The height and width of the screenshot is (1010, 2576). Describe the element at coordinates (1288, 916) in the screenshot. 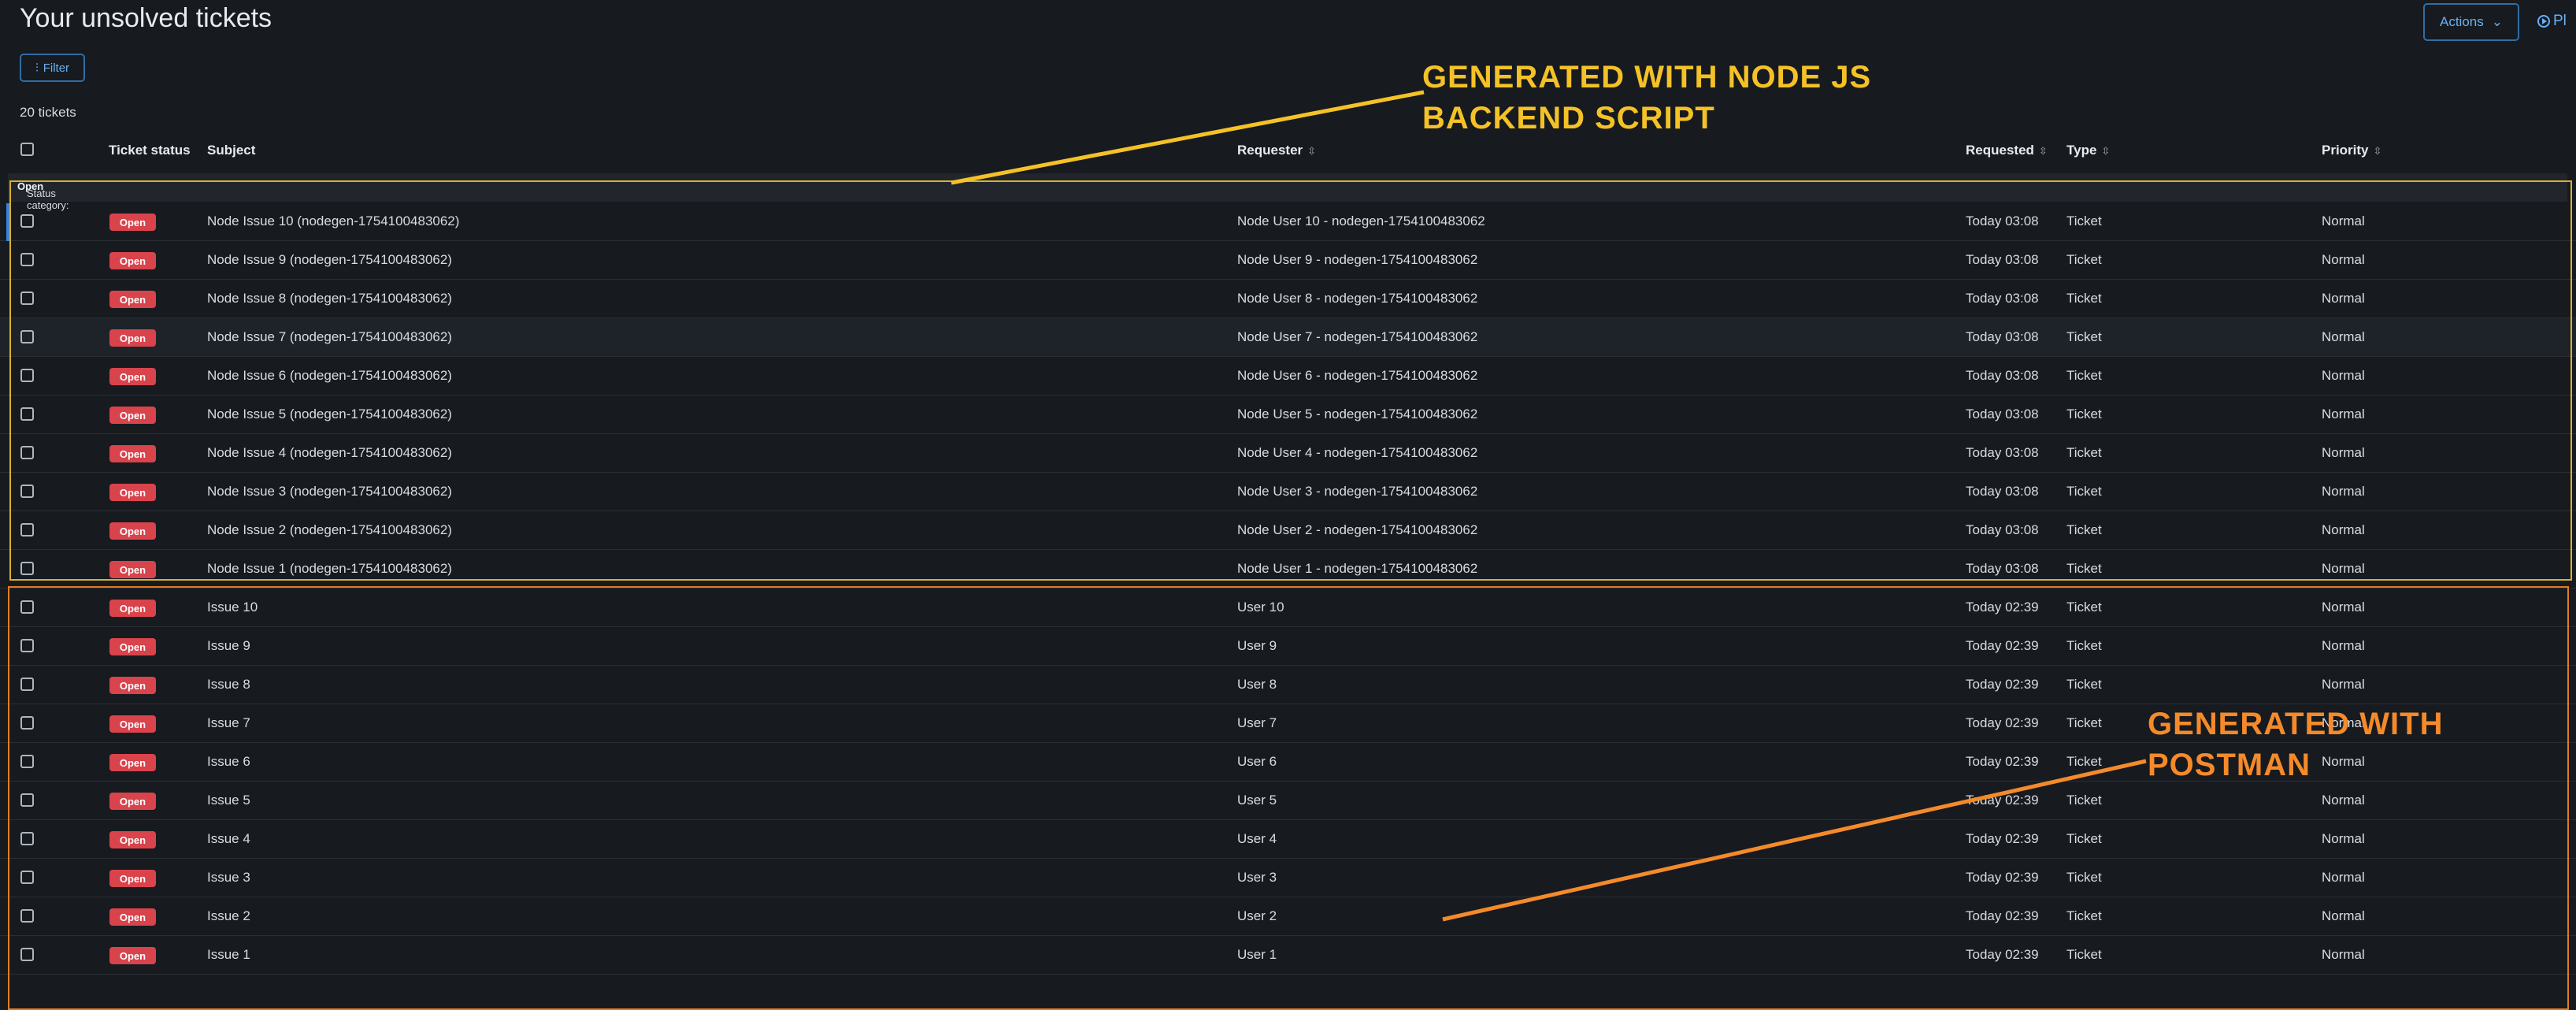

I see `table-row: Open Issue 2 User 2 Today 02:39 Ticket Normal` at that location.